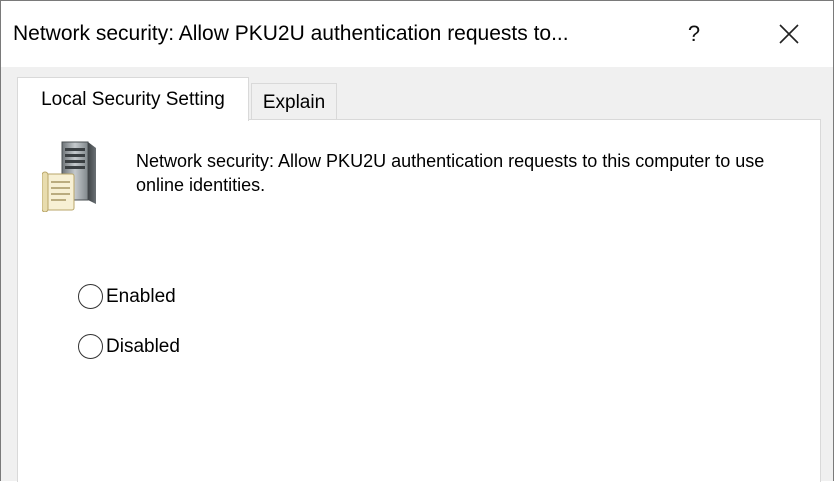  I want to click on close-button, so click(789, 34).